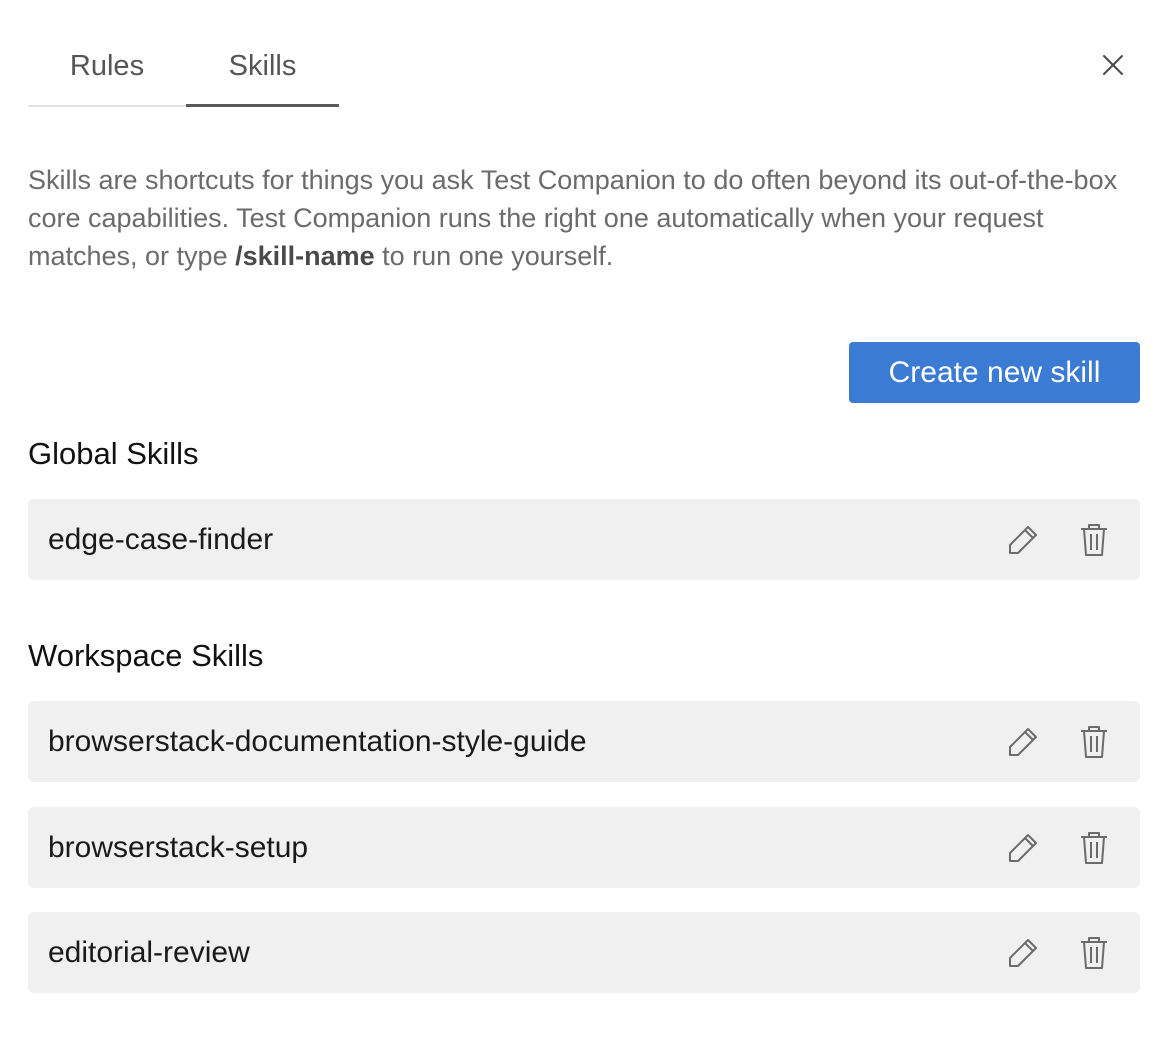  Describe the element at coordinates (146, 655) in the screenshot. I see `workspace-skills-heading: Workspace Skills` at that location.